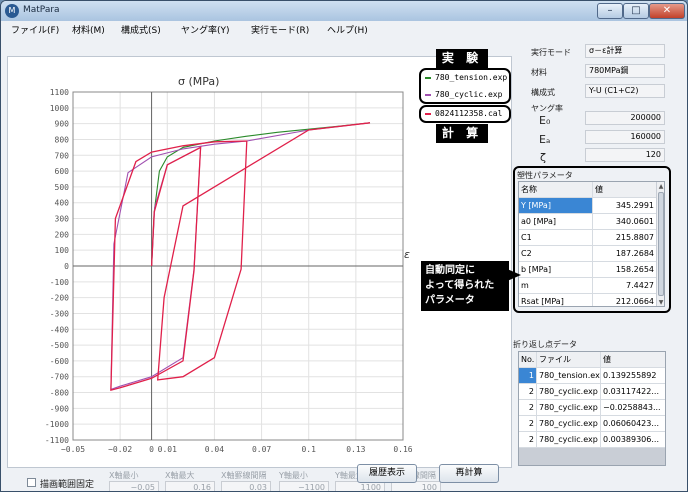  Describe the element at coordinates (625, 118) in the screenshot. I see `e0-value: 200000` at that location.